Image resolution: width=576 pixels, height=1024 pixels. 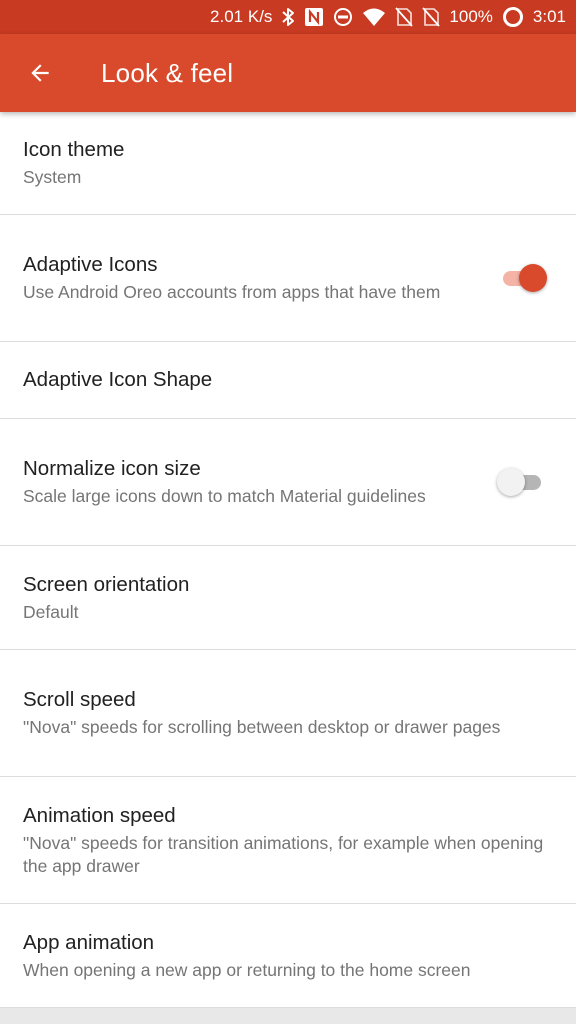 I want to click on setting-title: Adaptive Icon Shape, so click(x=118, y=379).